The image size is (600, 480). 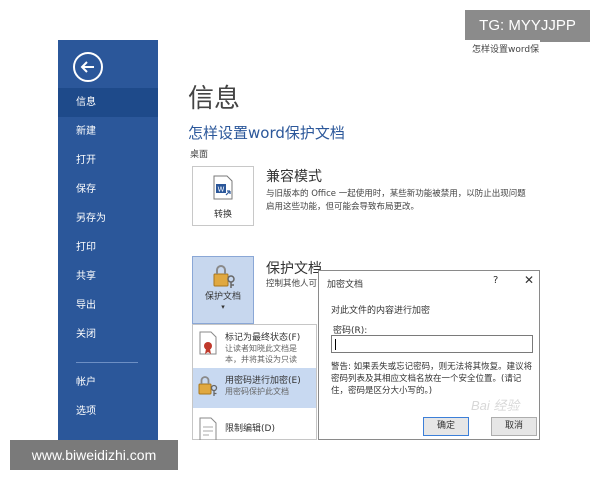 I want to click on protect-document-title: 保护文档, so click(x=294, y=269).